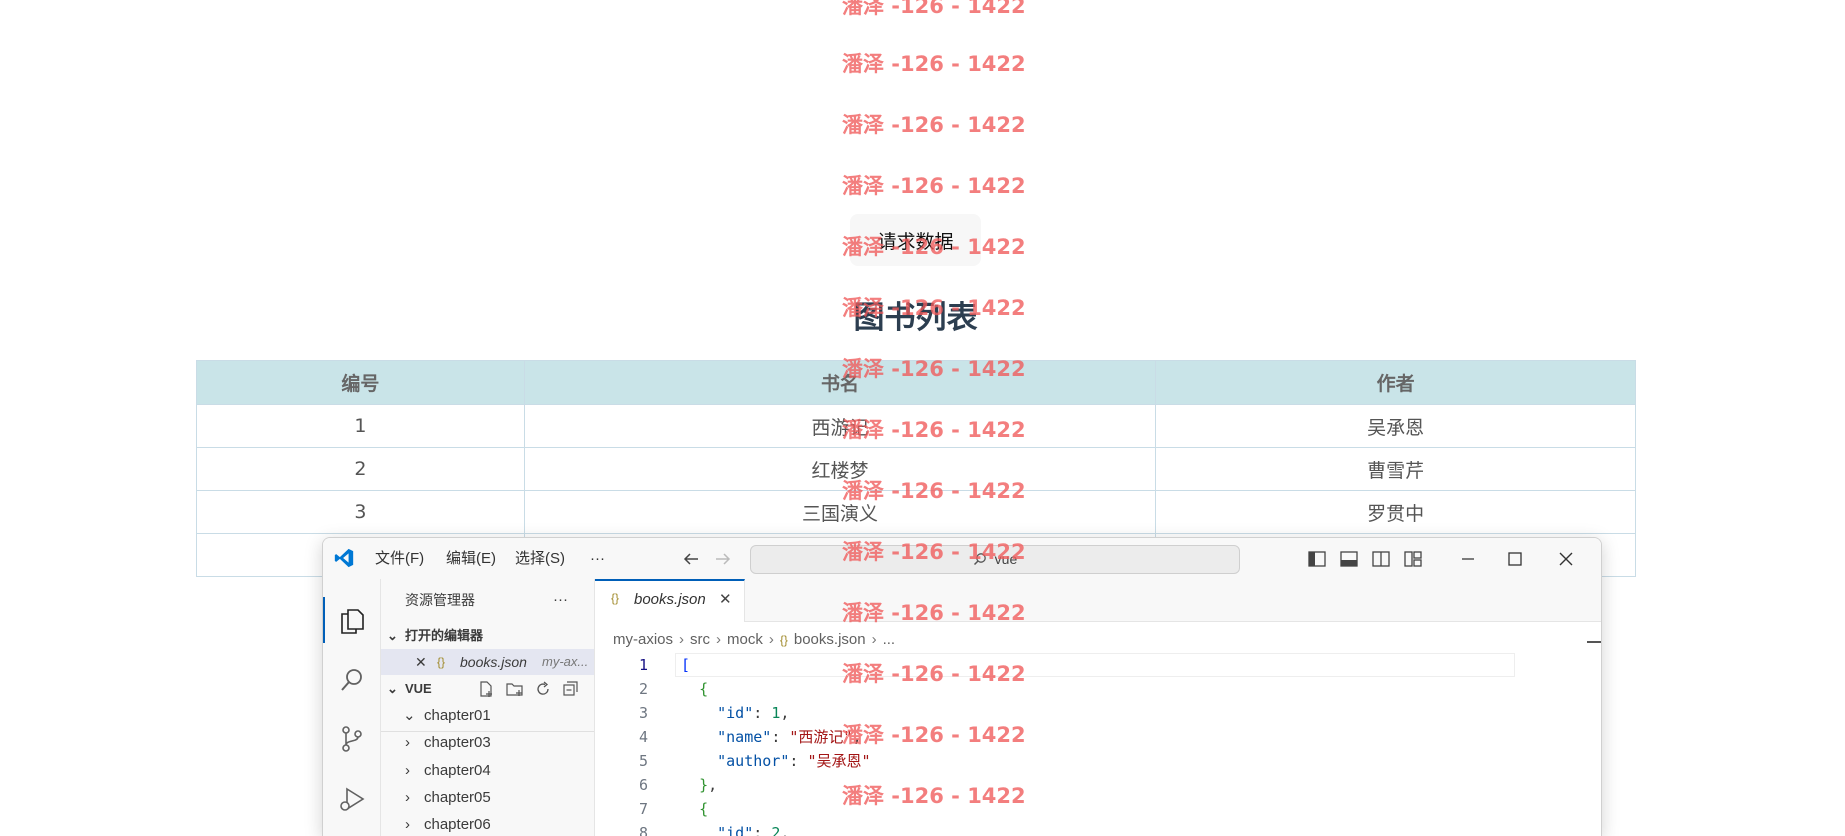  Describe the element at coordinates (1594, 642) in the screenshot. I see `scrollbar` at that location.